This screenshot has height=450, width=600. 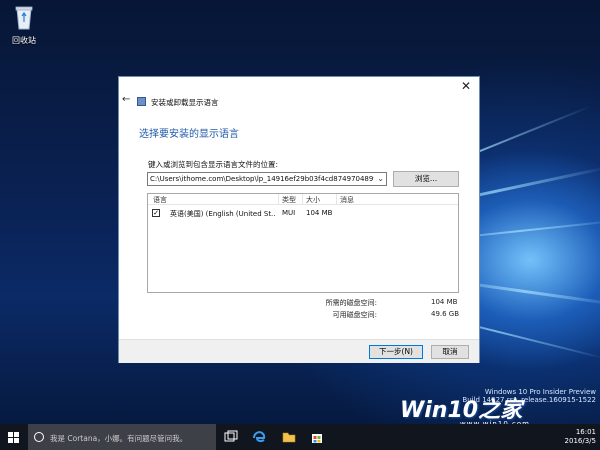 I want to click on clock-date: 2016/3/5, so click(x=580, y=441).